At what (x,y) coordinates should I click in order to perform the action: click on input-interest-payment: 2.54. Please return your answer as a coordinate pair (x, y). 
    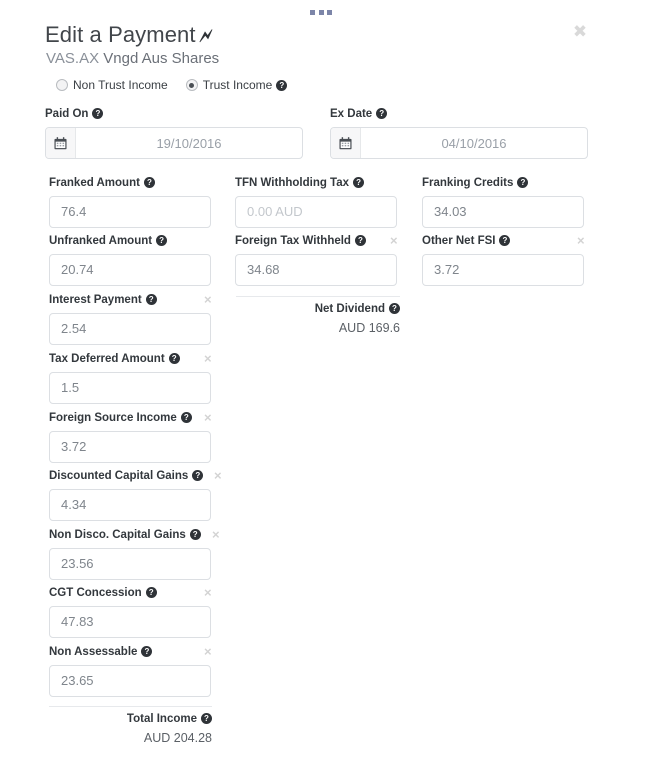
    Looking at the image, I should click on (130, 329).